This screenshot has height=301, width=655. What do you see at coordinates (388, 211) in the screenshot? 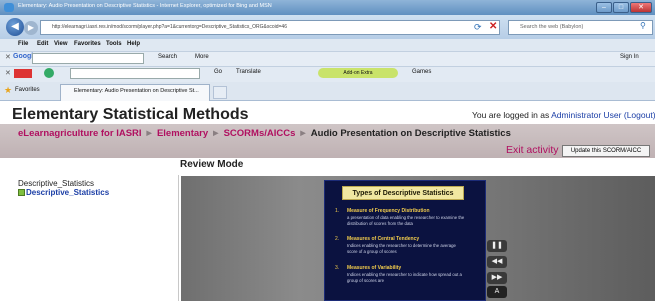
I see `slide-item-heading: Measure of Frequency Distribution` at bounding box center [388, 211].